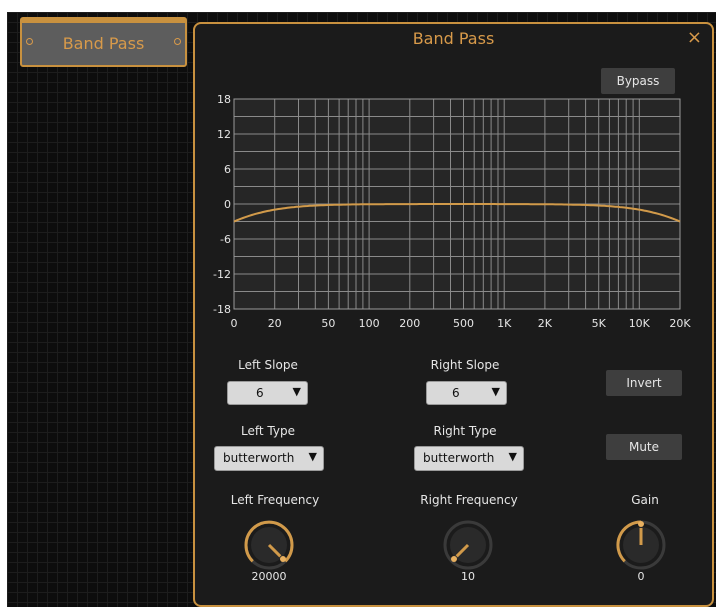  What do you see at coordinates (260, 393) in the screenshot?
I see `left-slope-value: 6` at bounding box center [260, 393].